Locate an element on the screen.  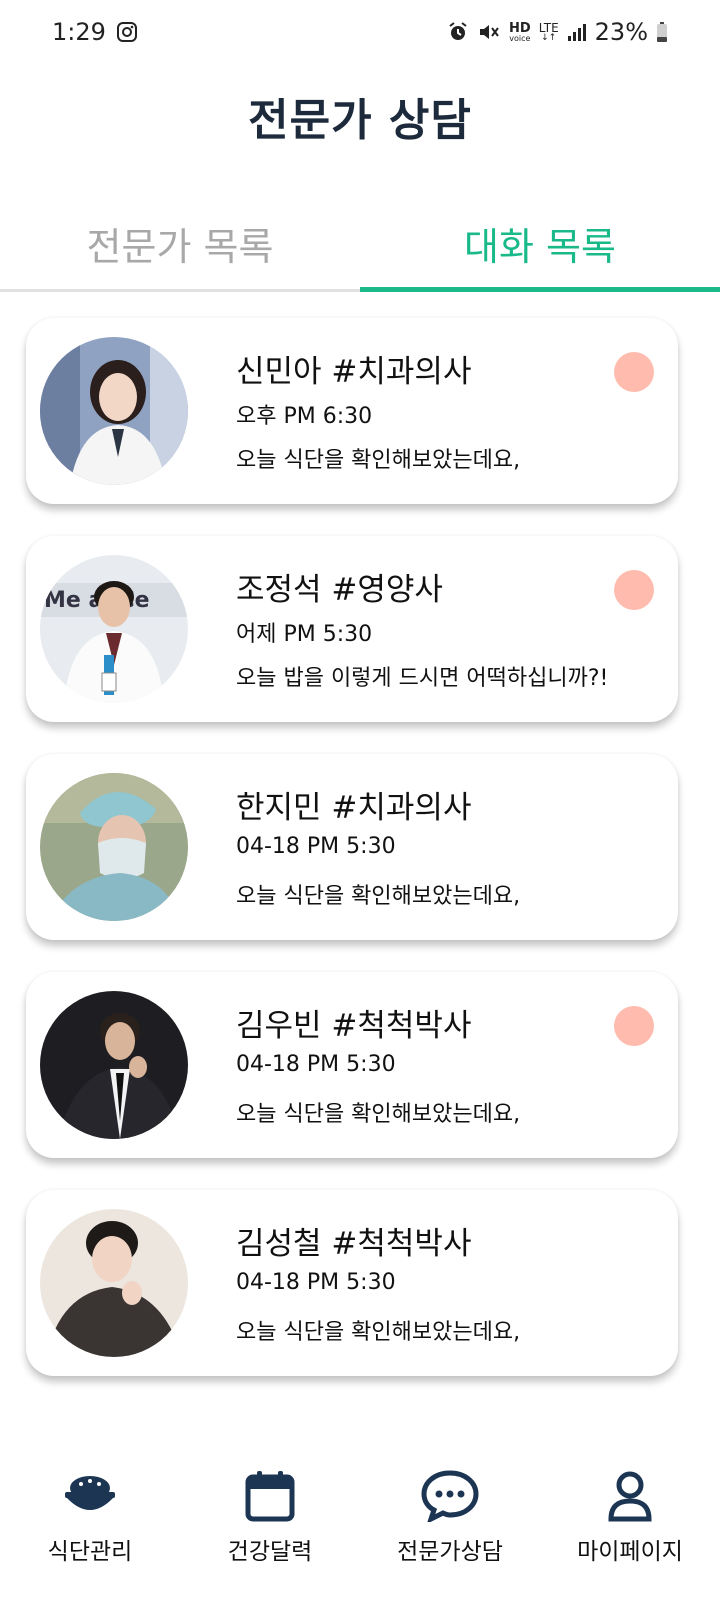
bottom-nav: 식단관리 건강달력 전문가상담 마이페이지 is located at coordinates (360, 1526).